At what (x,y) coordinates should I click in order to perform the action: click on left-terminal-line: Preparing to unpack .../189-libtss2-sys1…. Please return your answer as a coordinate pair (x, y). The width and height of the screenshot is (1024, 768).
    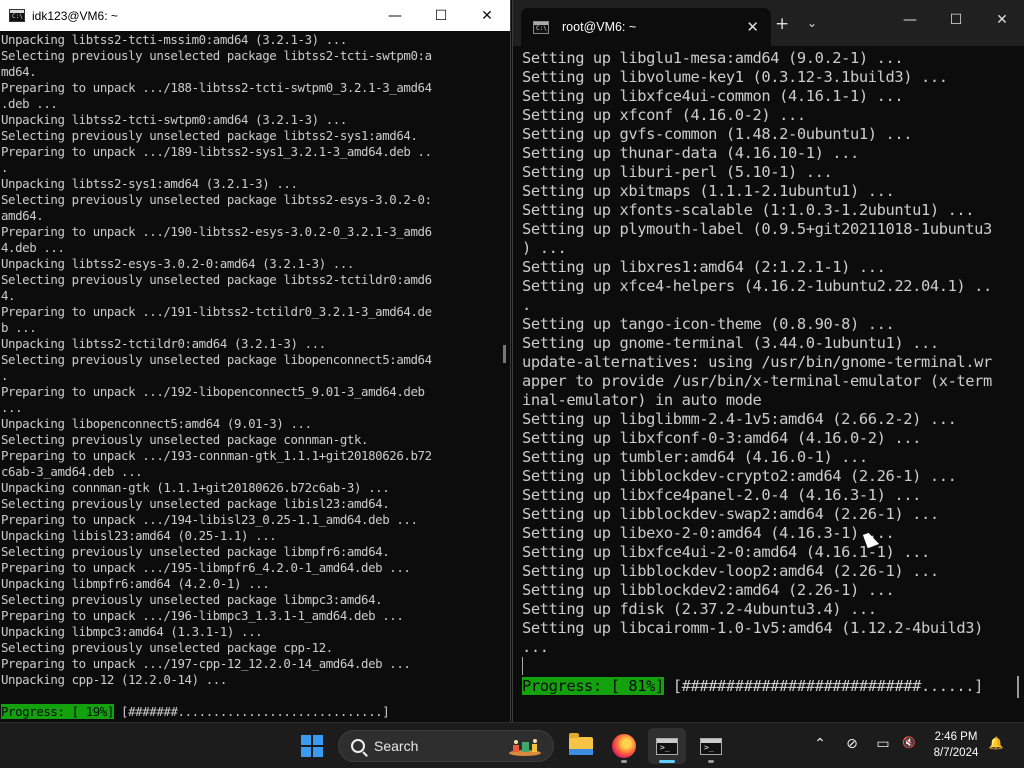
    Looking at the image, I should click on (216, 151).